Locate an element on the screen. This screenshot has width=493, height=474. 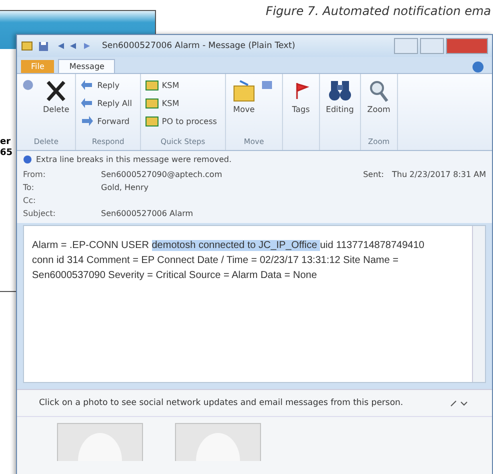
reply-all-icon is located at coordinates (87, 103).